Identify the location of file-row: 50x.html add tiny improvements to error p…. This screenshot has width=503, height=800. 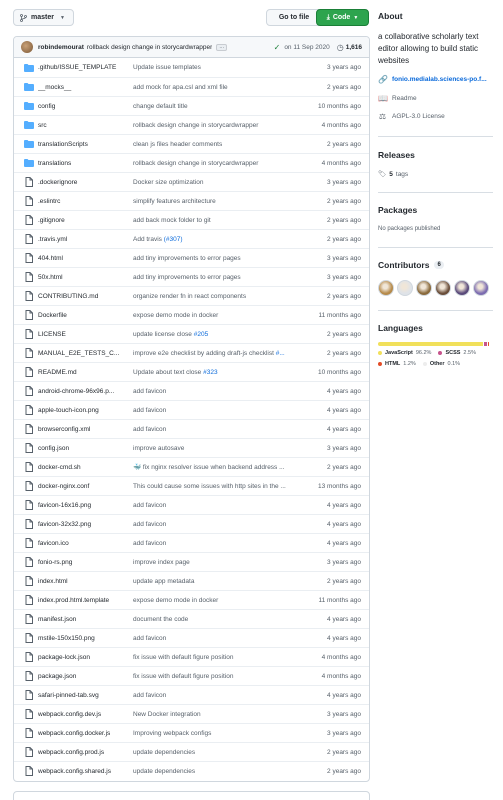
(191, 276).